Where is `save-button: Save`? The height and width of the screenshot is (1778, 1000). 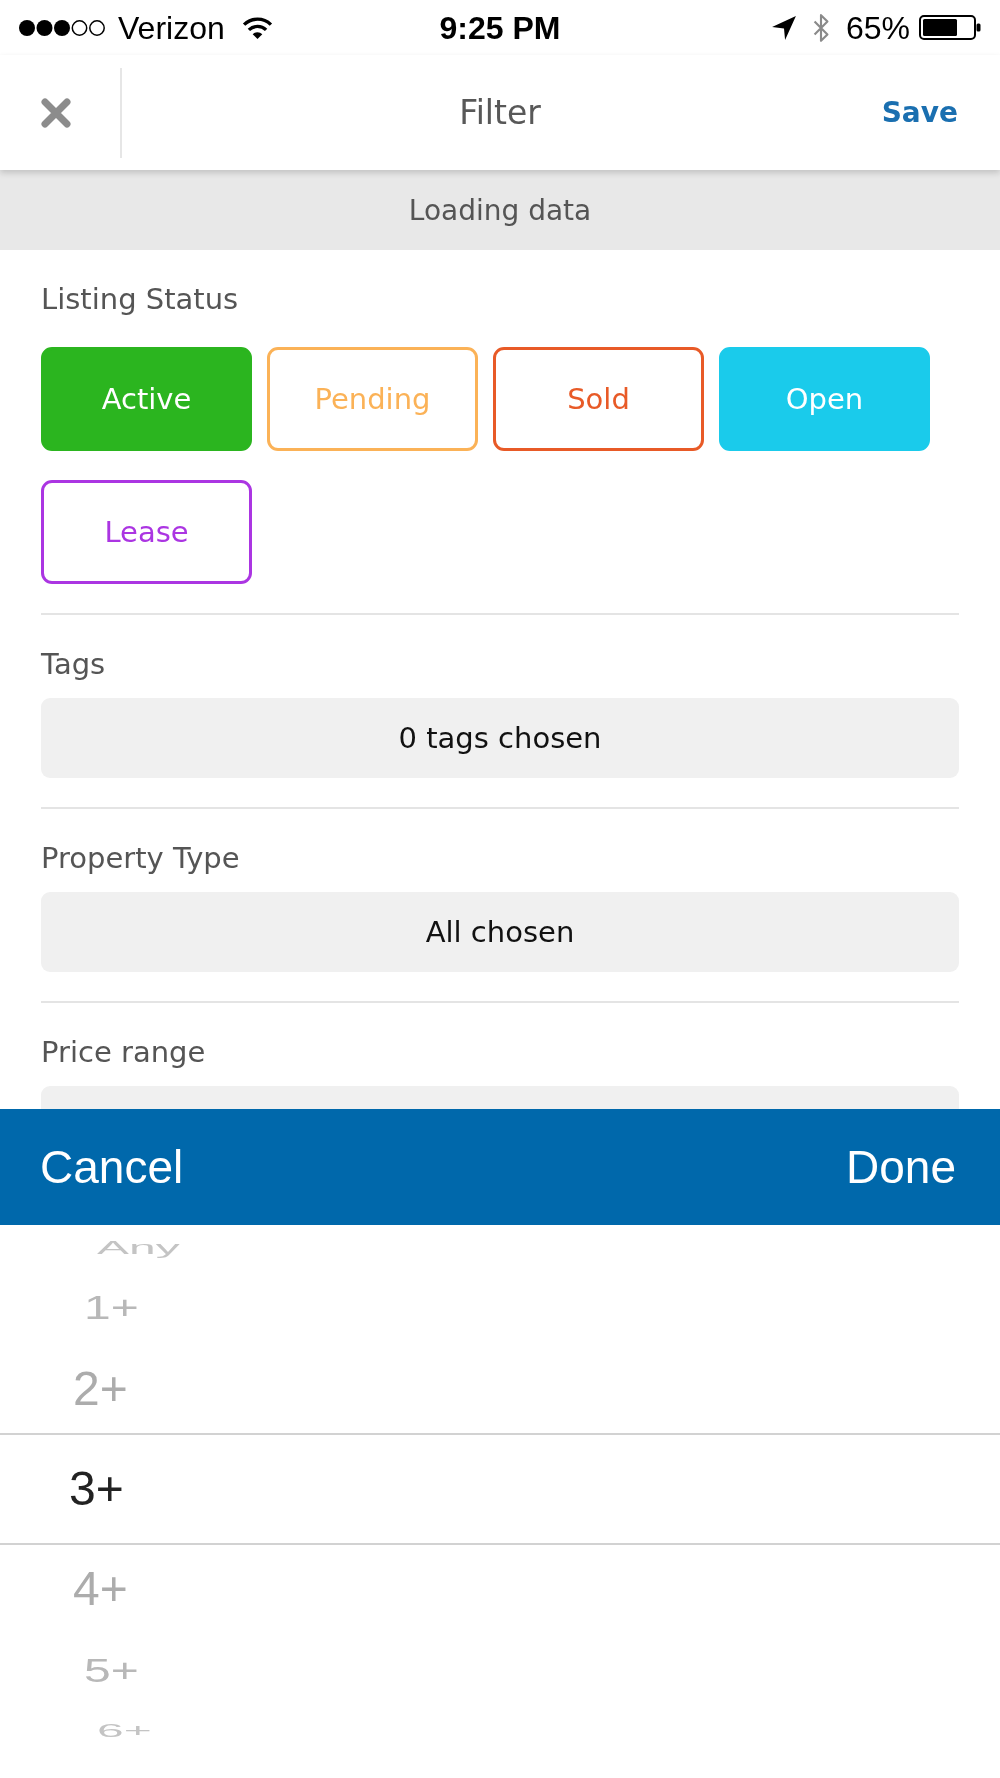 save-button: Save is located at coordinates (919, 112).